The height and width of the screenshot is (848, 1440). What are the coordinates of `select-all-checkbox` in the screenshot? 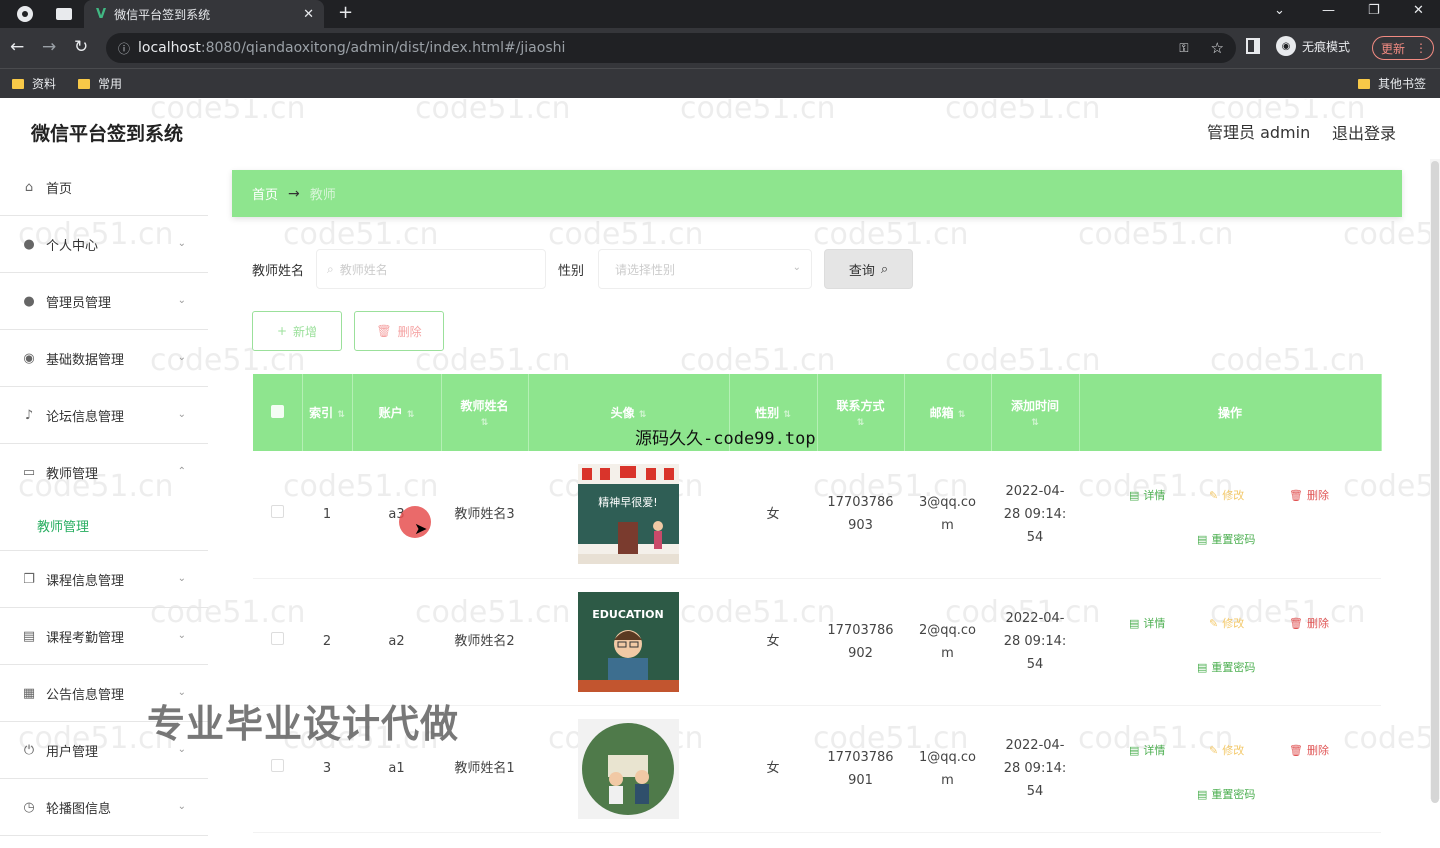 It's located at (277, 411).